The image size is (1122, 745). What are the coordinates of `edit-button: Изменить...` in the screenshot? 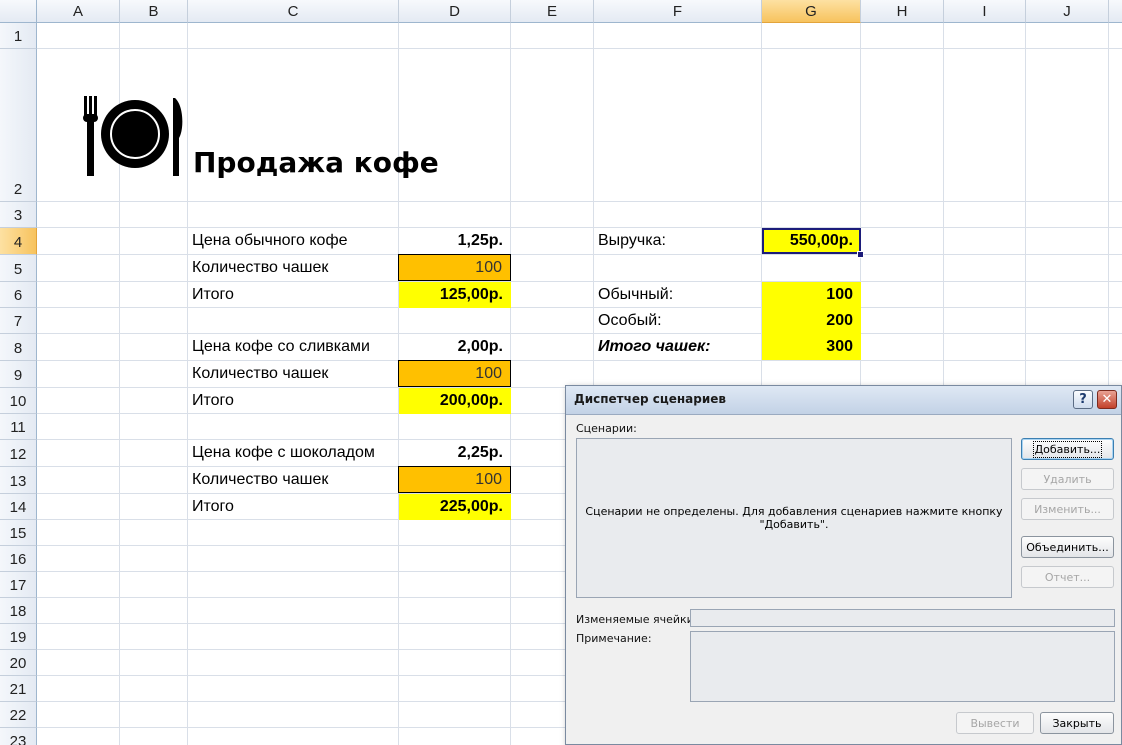 It's located at (1067, 509).